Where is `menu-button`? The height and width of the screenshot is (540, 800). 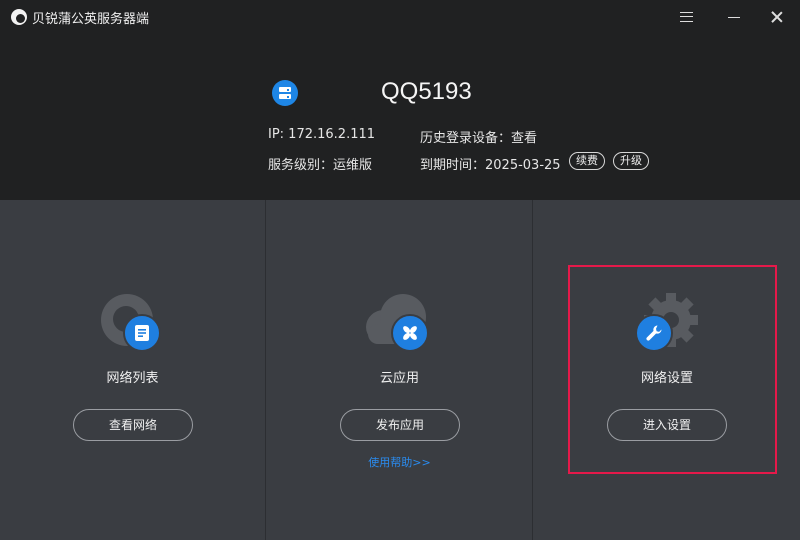 menu-button is located at coordinates (686, 17).